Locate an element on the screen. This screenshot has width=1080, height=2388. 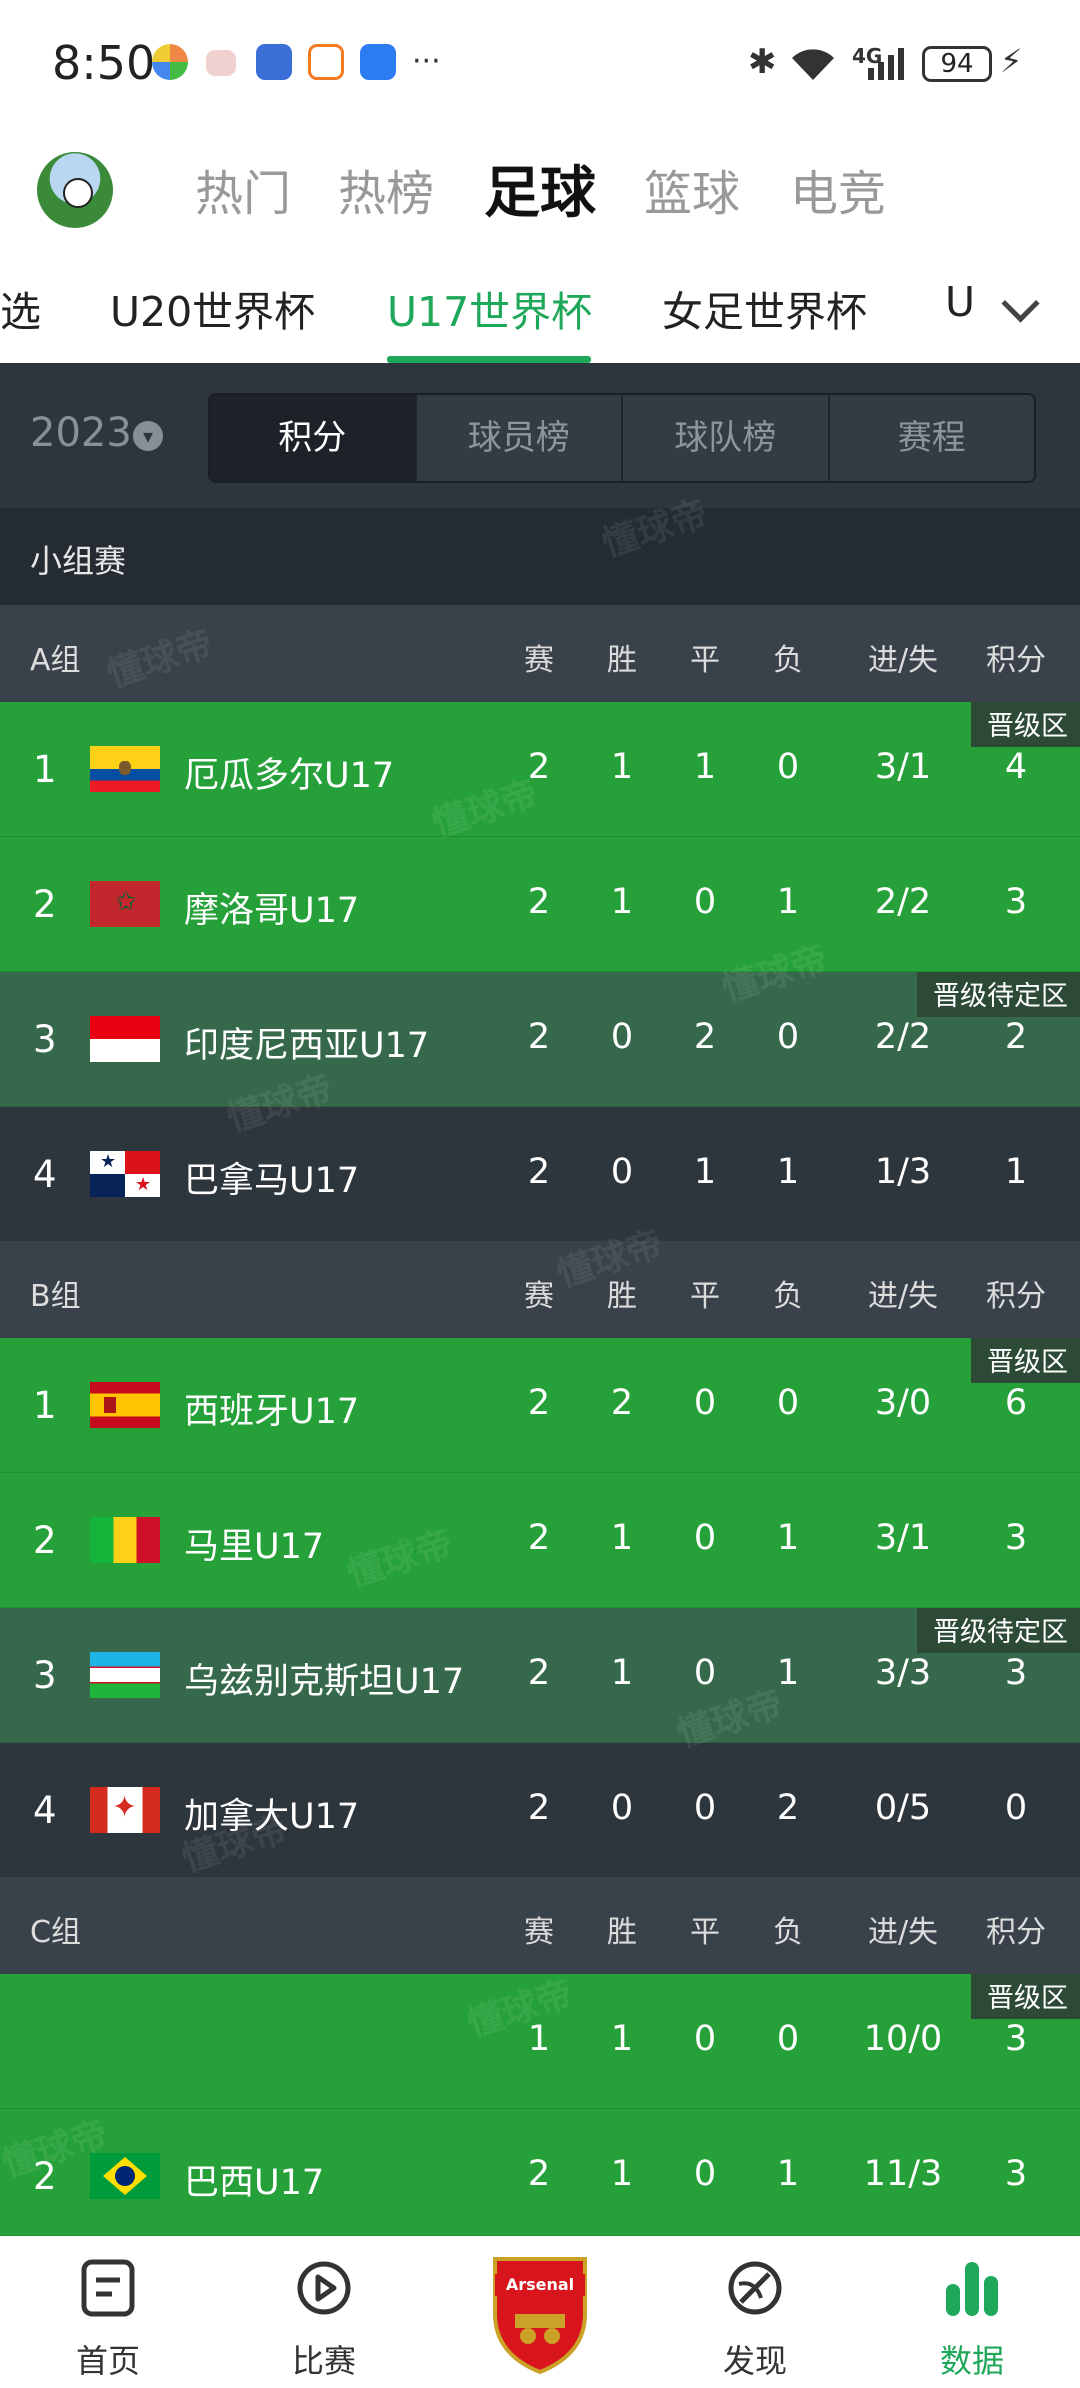
subtab-more: U is located at coordinates (960, 302).